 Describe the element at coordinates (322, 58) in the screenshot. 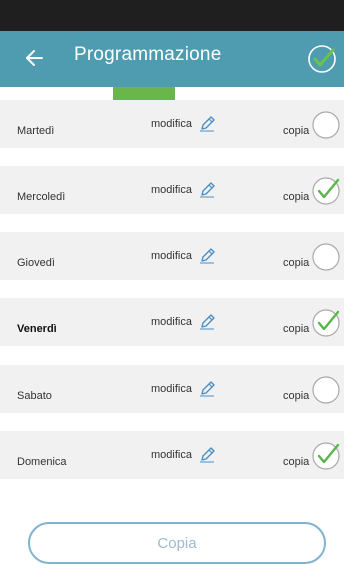

I see `confirm-check-icon` at that location.